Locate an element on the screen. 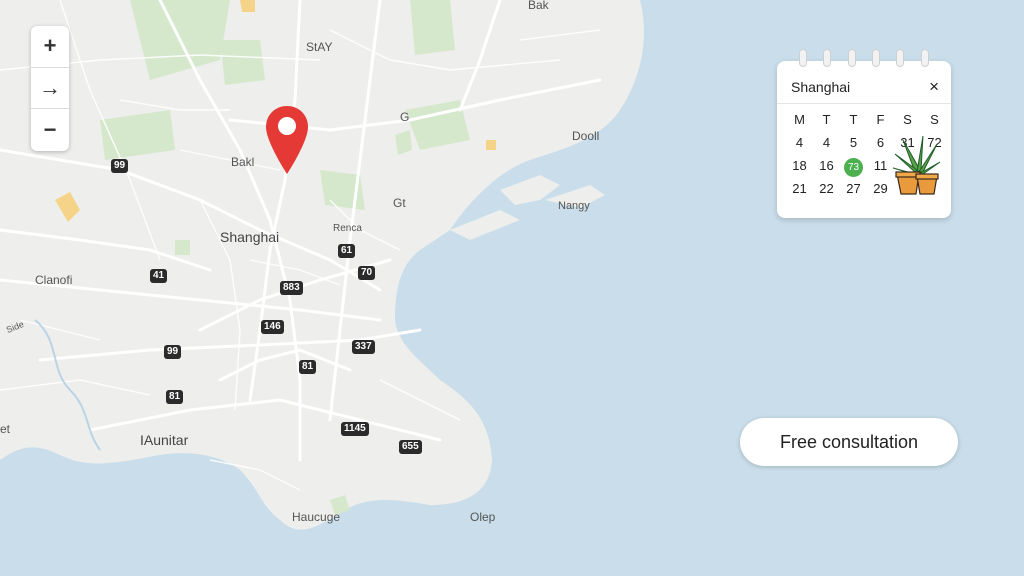  divider is located at coordinates (864, 103).